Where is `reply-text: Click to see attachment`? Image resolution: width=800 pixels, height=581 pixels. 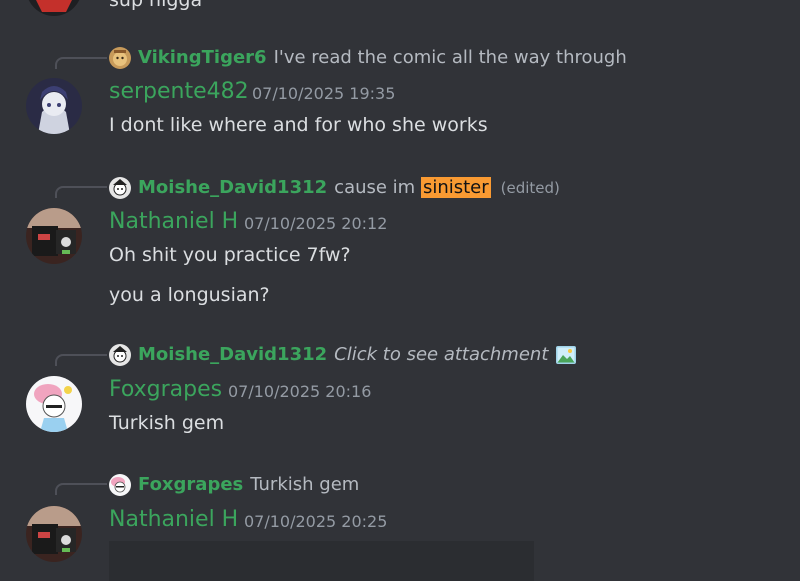 reply-text: Click to see attachment is located at coordinates (441, 355).